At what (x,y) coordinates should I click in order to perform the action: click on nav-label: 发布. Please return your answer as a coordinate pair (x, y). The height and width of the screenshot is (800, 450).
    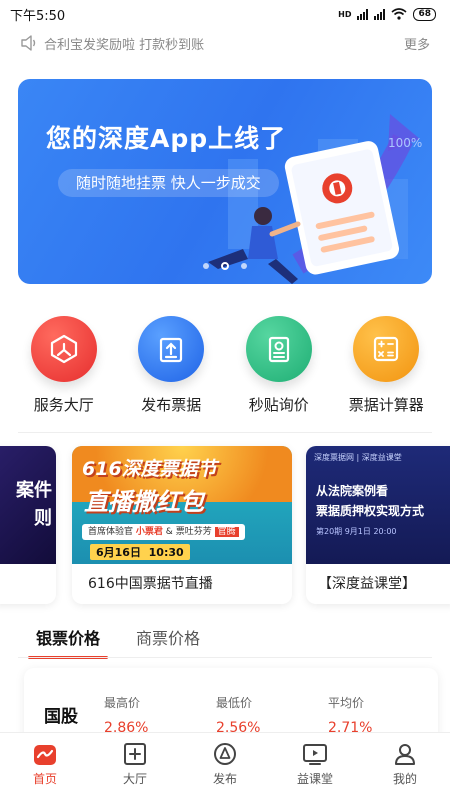
    Looking at the image, I should click on (224, 779).